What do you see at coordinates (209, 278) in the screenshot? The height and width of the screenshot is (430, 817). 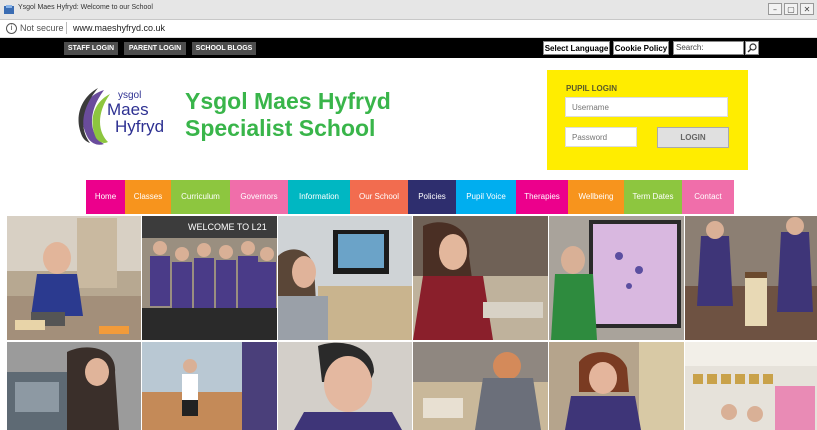 I see `photo-class-group: WELCOME TO L21` at bounding box center [209, 278].